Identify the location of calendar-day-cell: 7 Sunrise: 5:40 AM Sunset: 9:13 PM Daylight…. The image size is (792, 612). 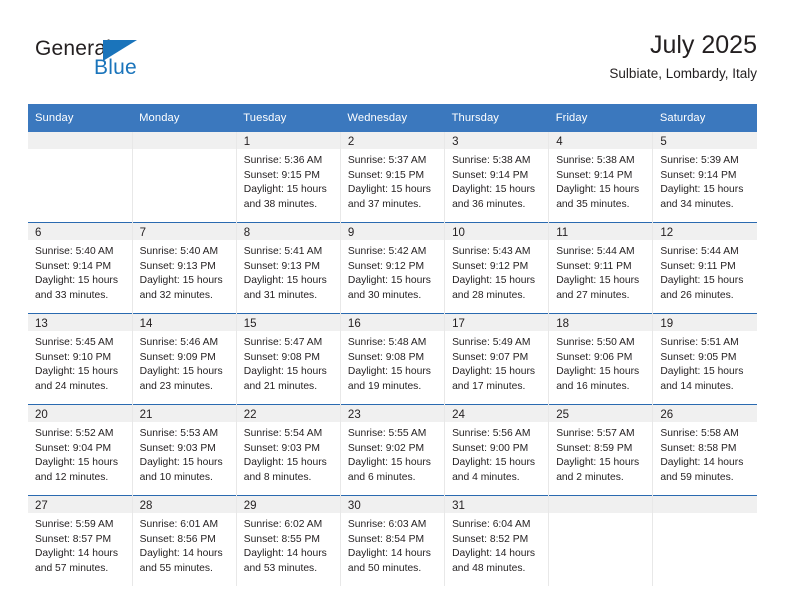
(184, 268).